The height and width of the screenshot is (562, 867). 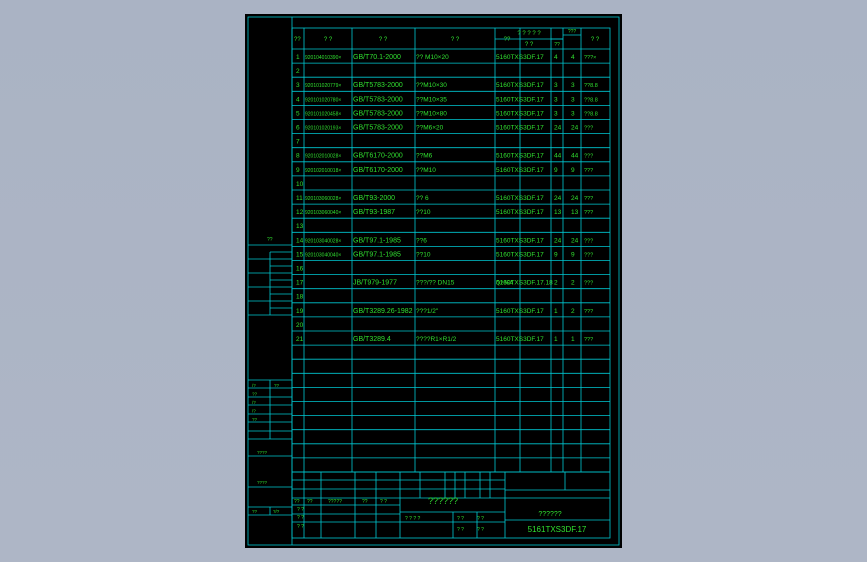 What do you see at coordinates (374, 212) in the screenshot?
I see `row-standard: GB/T93-1987` at bounding box center [374, 212].